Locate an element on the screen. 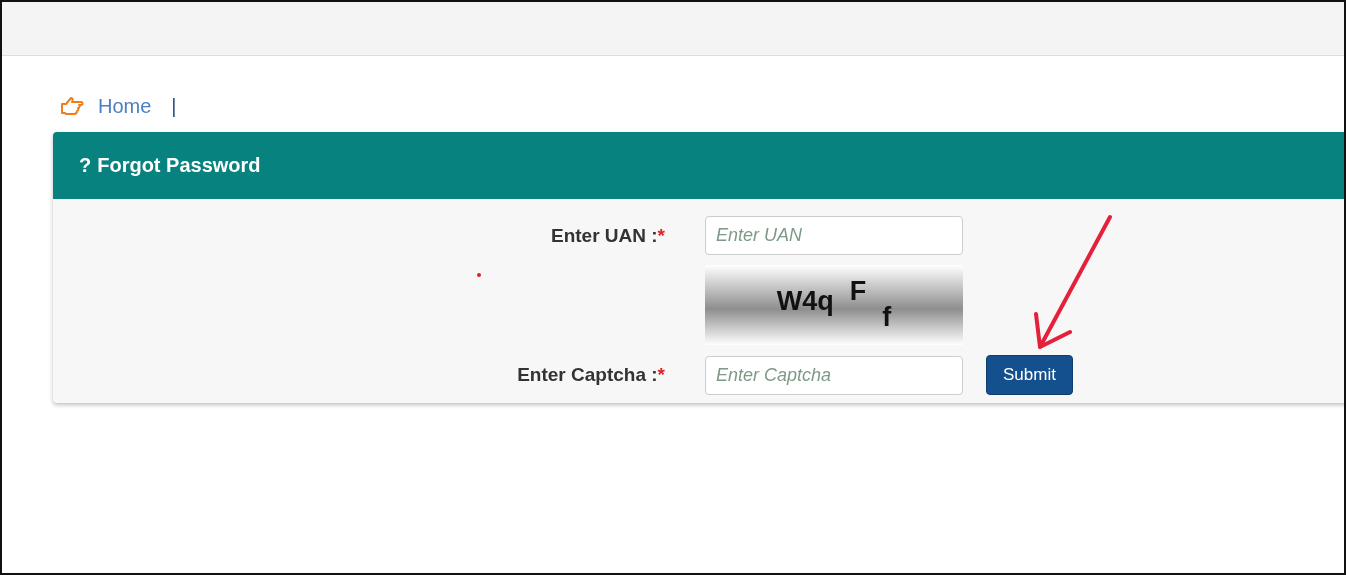 The width and height of the screenshot is (1346, 575). captcha-field: Enter Captcha is located at coordinates (834, 375).